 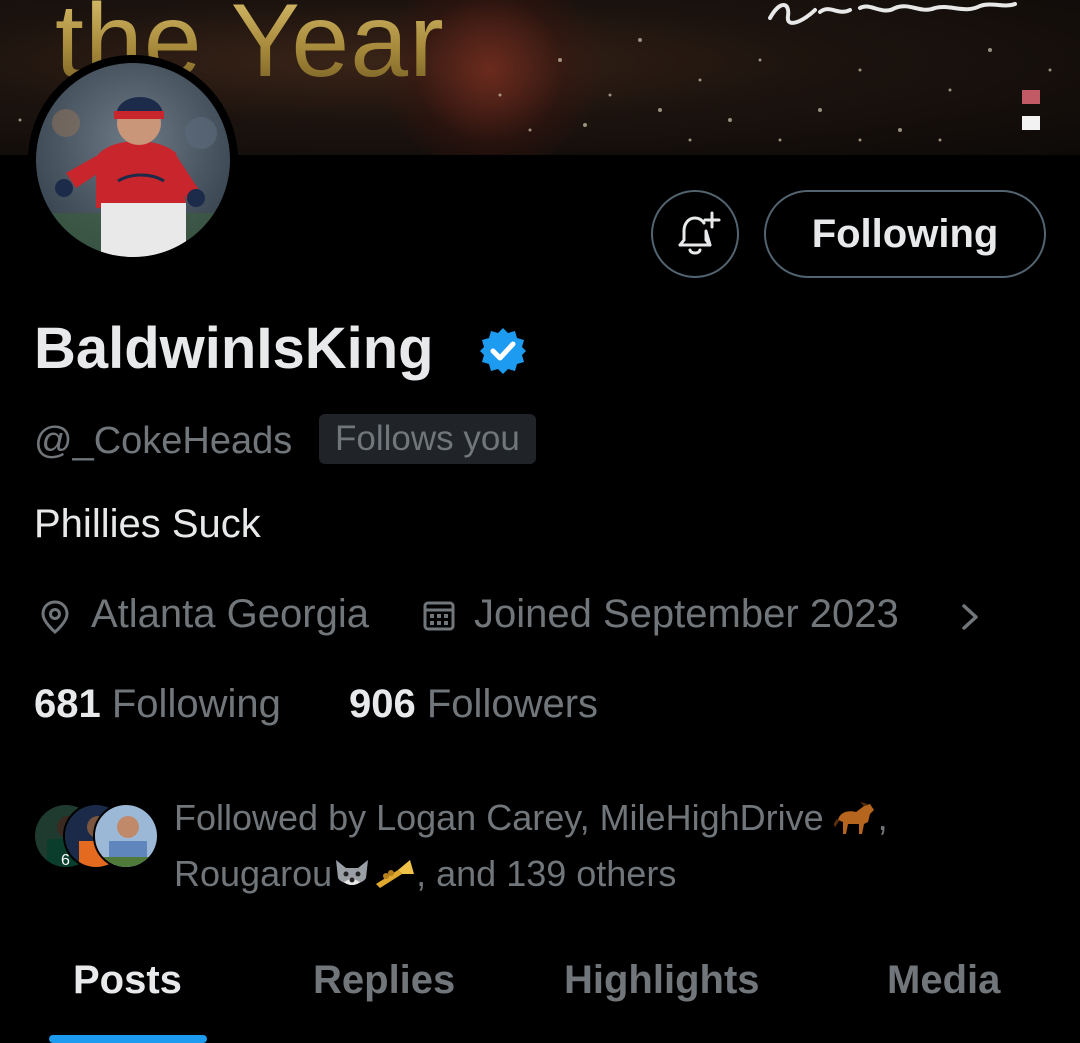 I want to click on tab-posts: Posts, so click(x=127, y=980).